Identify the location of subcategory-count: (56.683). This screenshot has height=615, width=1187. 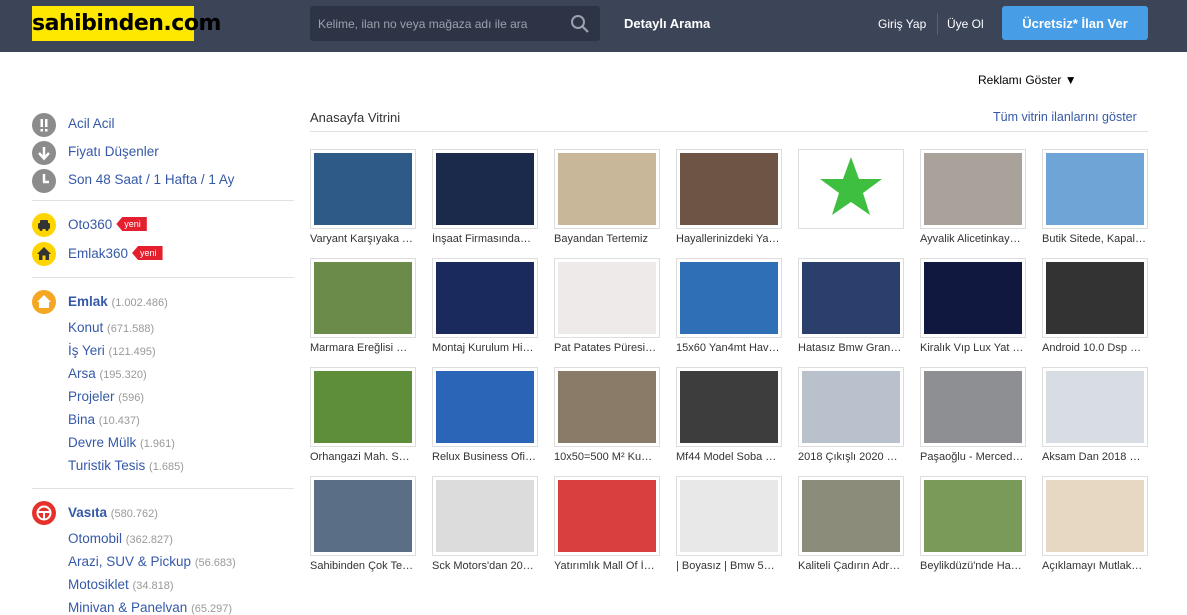
(215, 563).